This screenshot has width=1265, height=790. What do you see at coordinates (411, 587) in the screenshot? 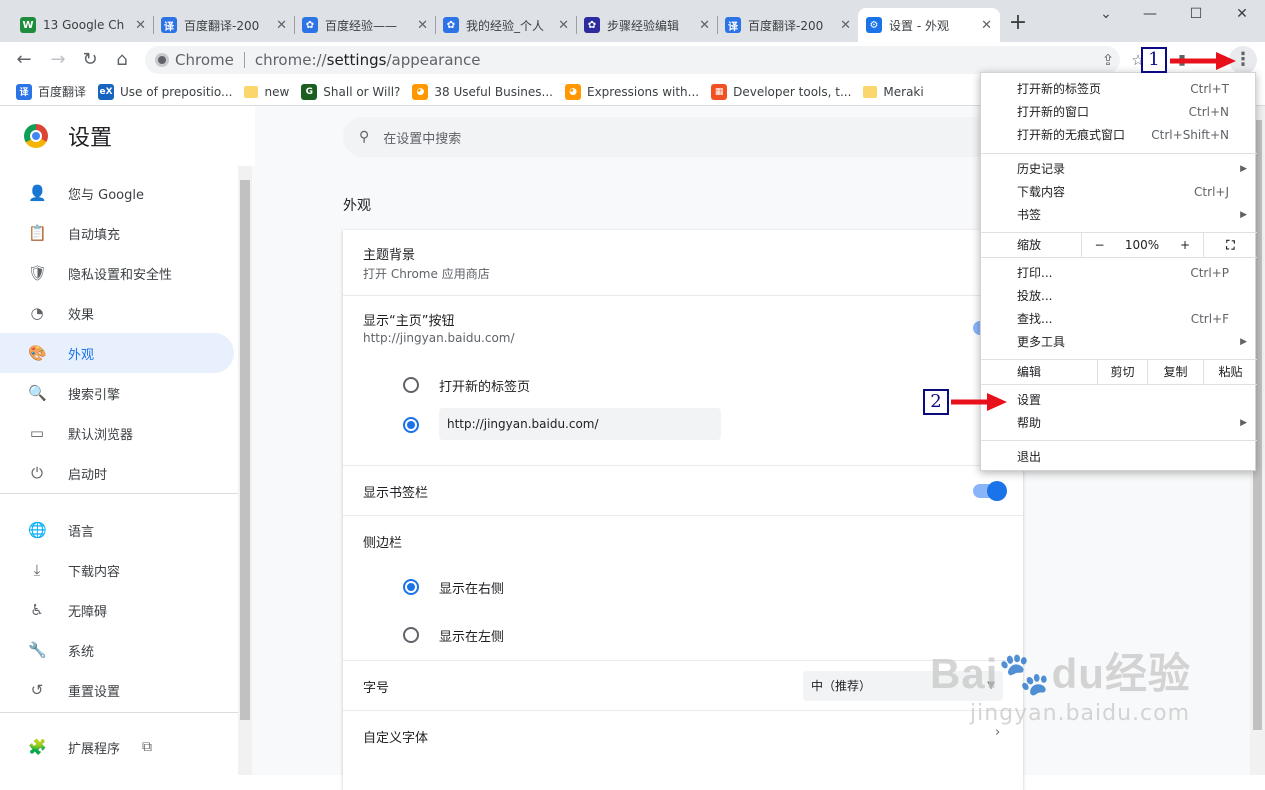
I see `side-right-radio` at bounding box center [411, 587].